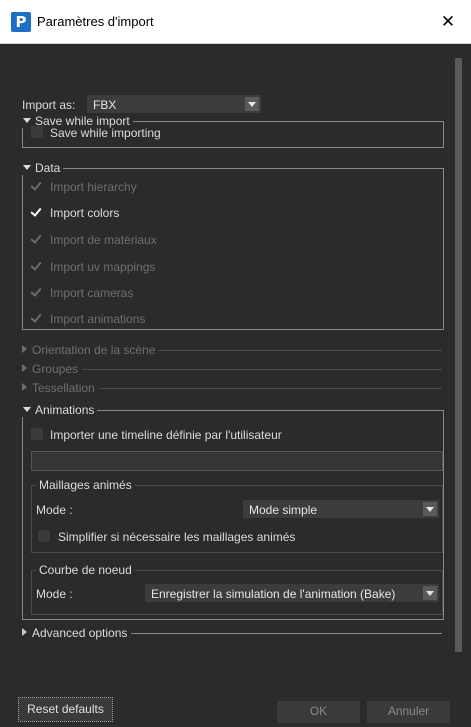  Describe the element at coordinates (21, 22) in the screenshot. I see `app-icon: P` at that location.